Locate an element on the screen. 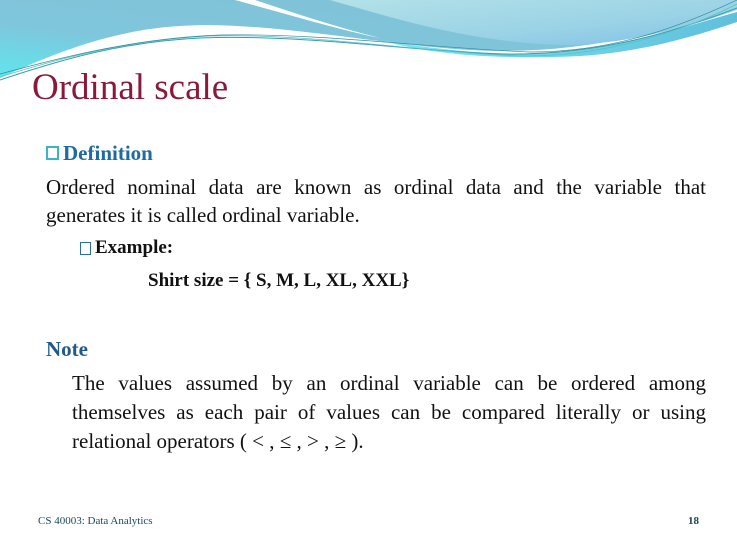 The width and height of the screenshot is (737, 540). note-heading: Note is located at coordinates (67, 349).